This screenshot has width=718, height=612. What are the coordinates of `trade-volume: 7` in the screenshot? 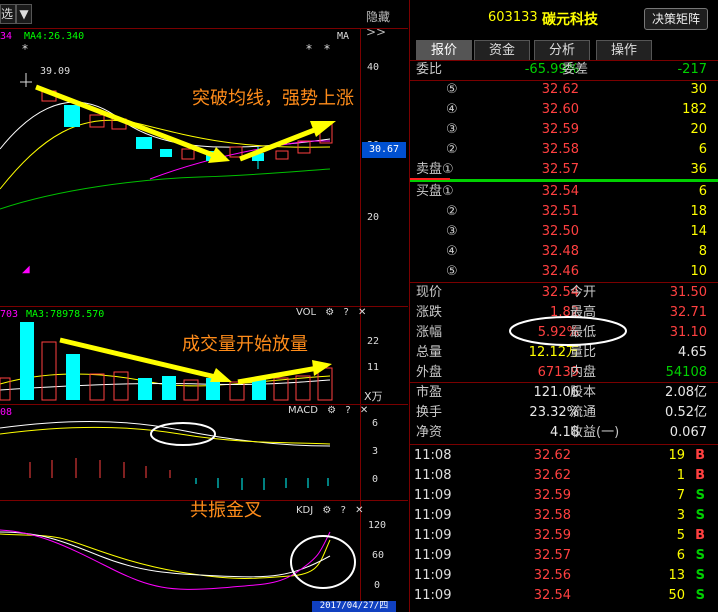 It's located at (680, 495).